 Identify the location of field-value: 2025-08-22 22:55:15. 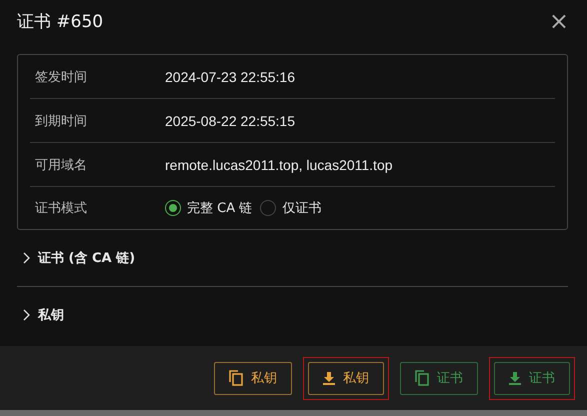
(230, 120).